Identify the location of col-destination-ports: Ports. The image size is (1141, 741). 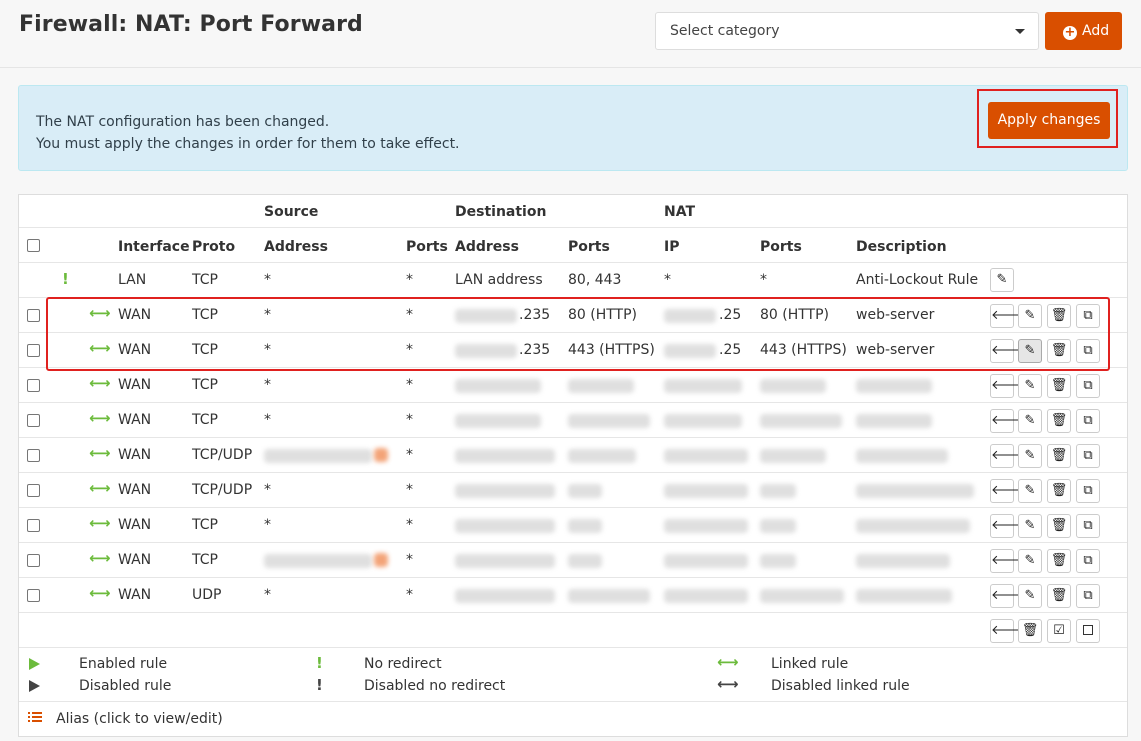
(589, 247).